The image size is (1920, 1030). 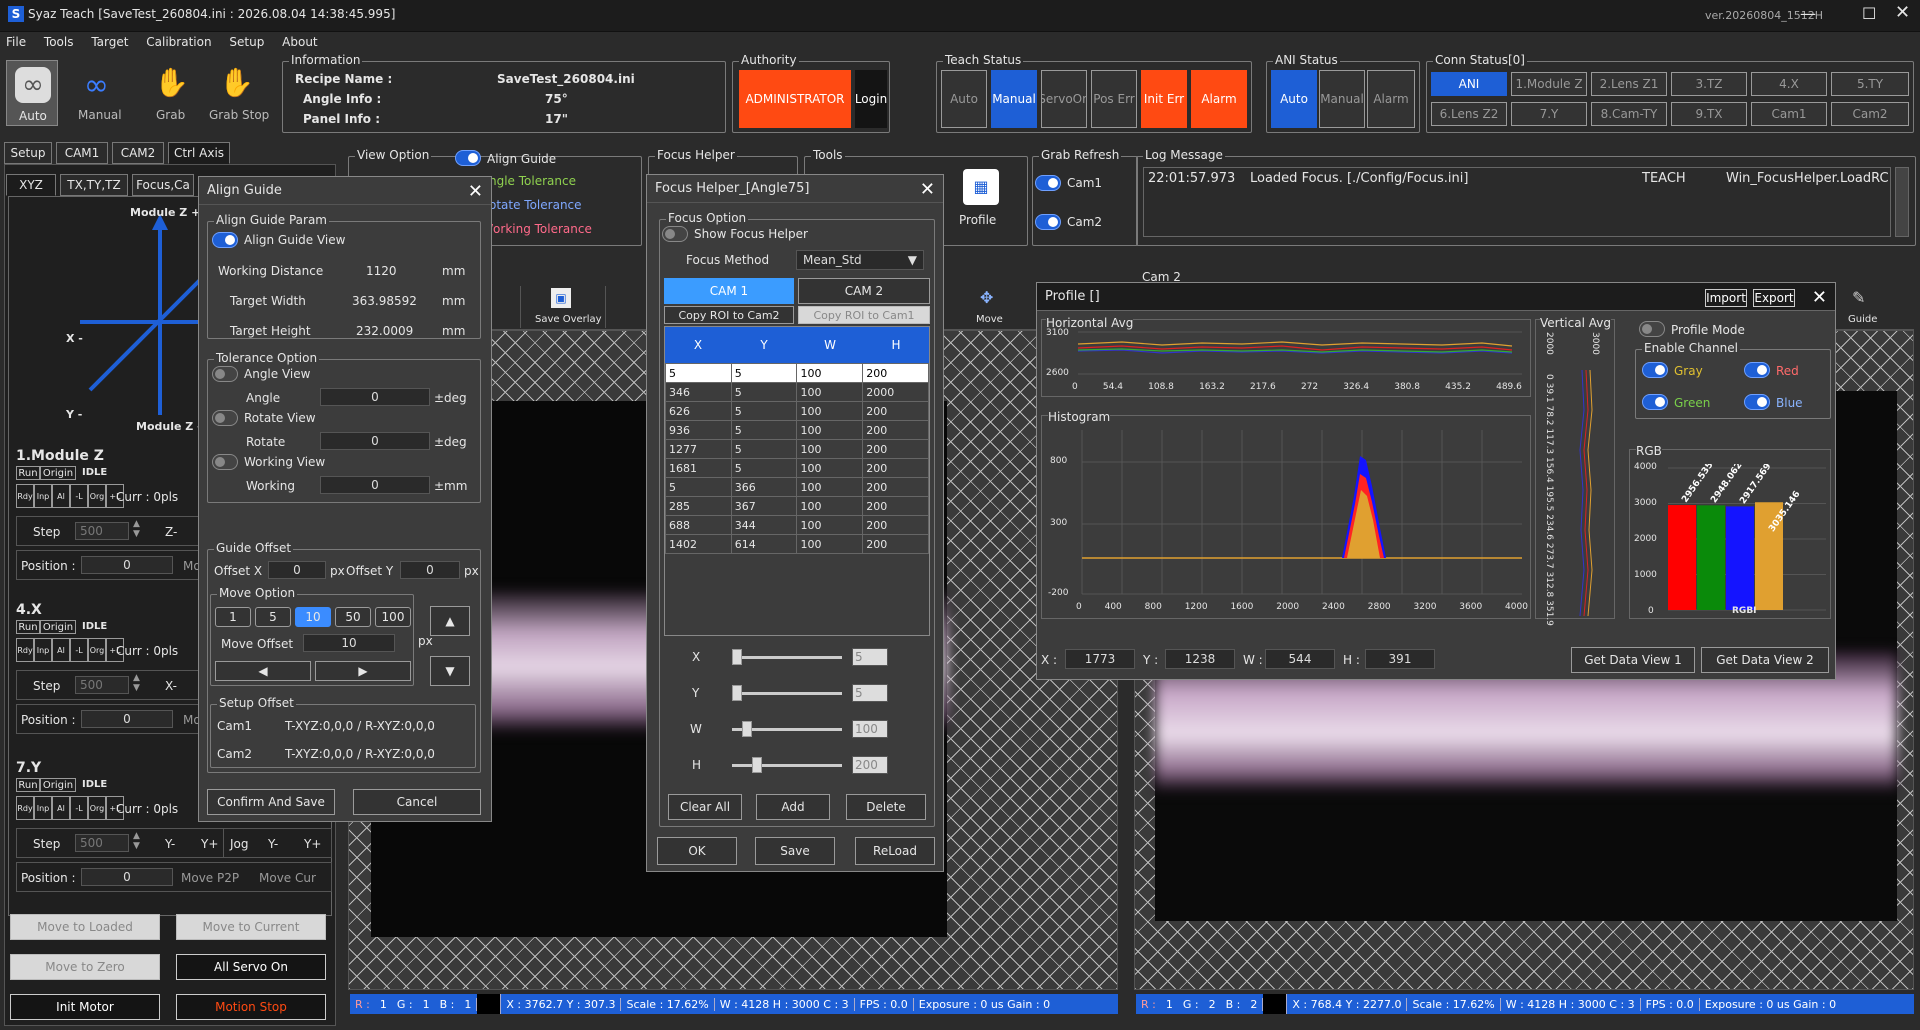 What do you see at coordinates (430, 570) in the screenshot?
I see `offset-y-input: 0` at bounding box center [430, 570].